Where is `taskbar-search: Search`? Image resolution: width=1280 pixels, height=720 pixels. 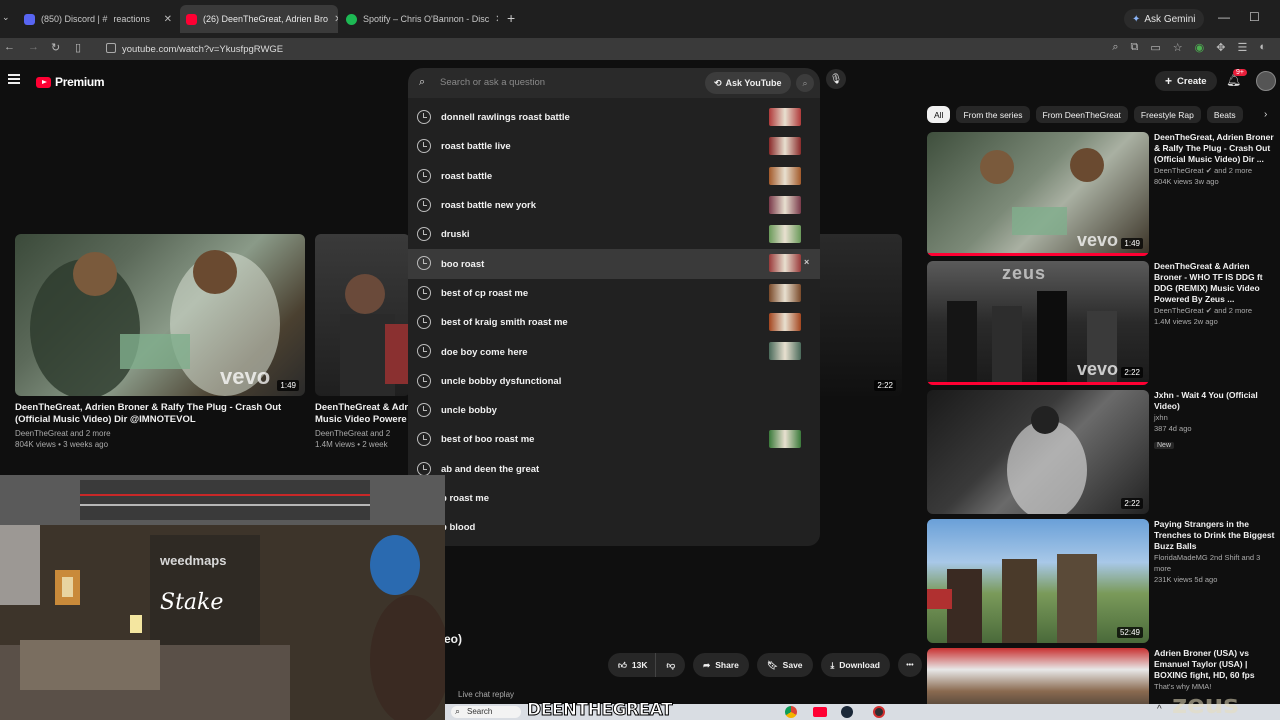
taskbar-search: Search is located at coordinates (486, 711).